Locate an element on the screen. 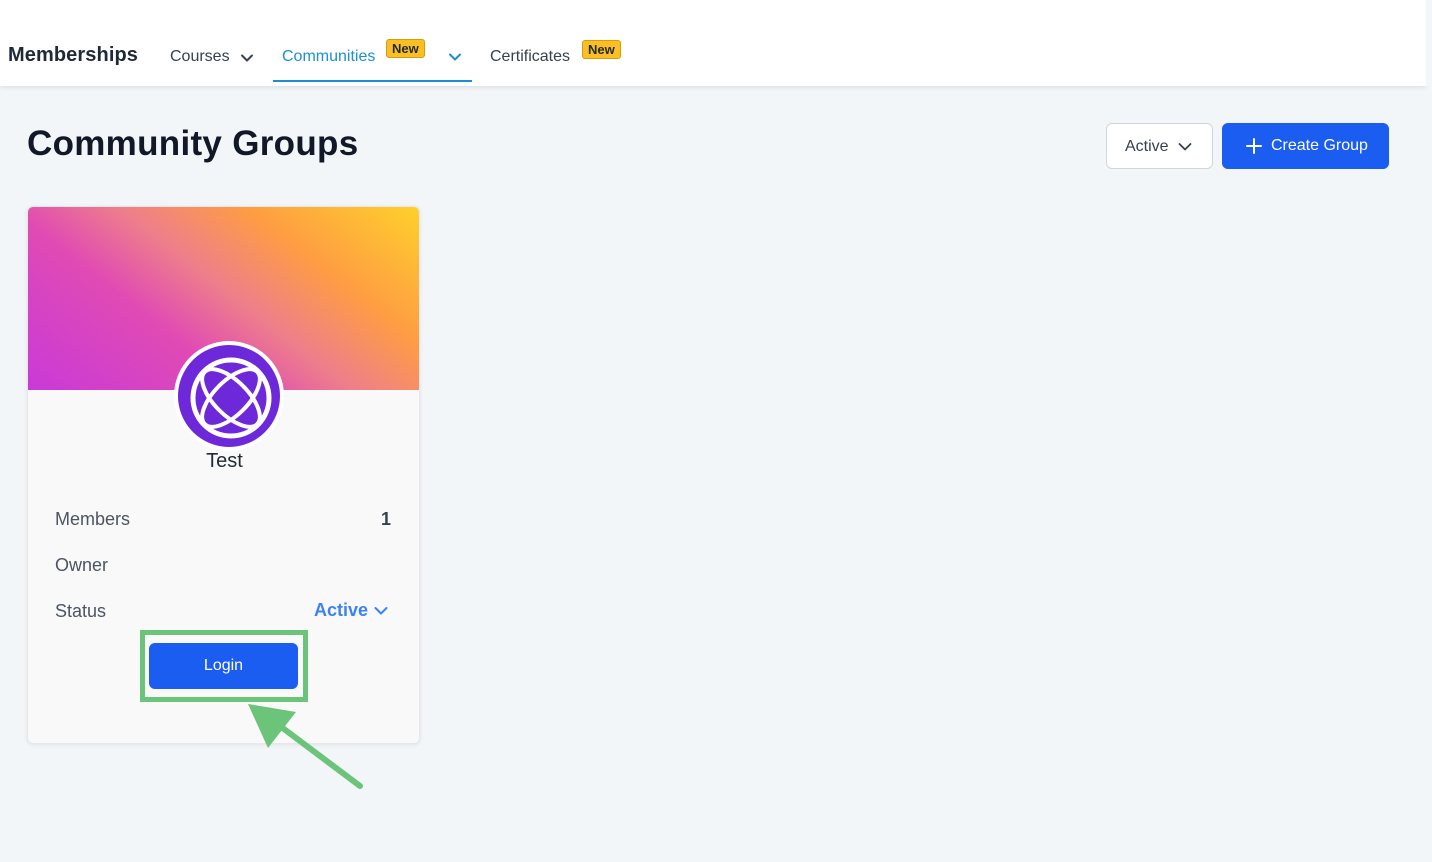 This screenshot has height=862, width=1432. status-filter-label: Active is located at coordinates (1147, 146).